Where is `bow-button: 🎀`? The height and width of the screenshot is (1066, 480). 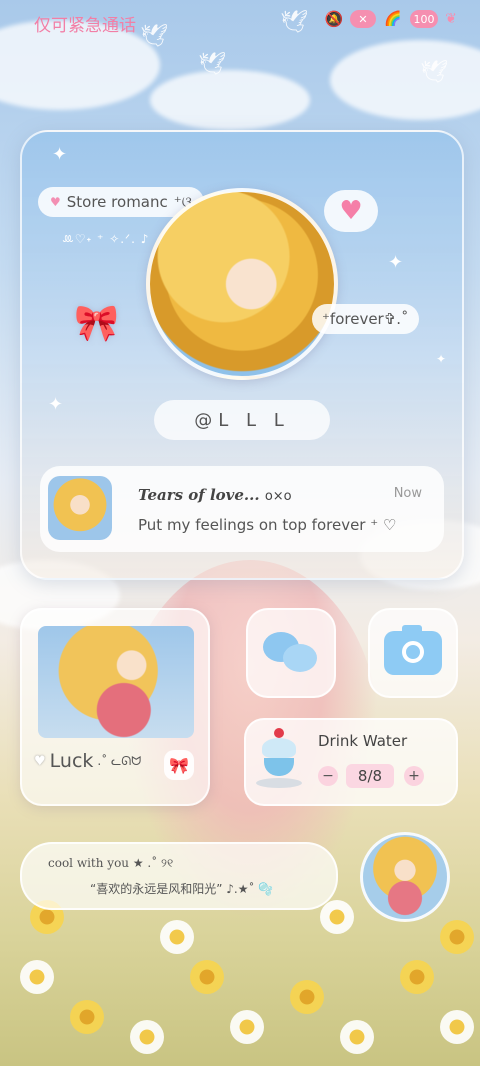 bow-button: 🎀 is located at coordinates (179, 765).